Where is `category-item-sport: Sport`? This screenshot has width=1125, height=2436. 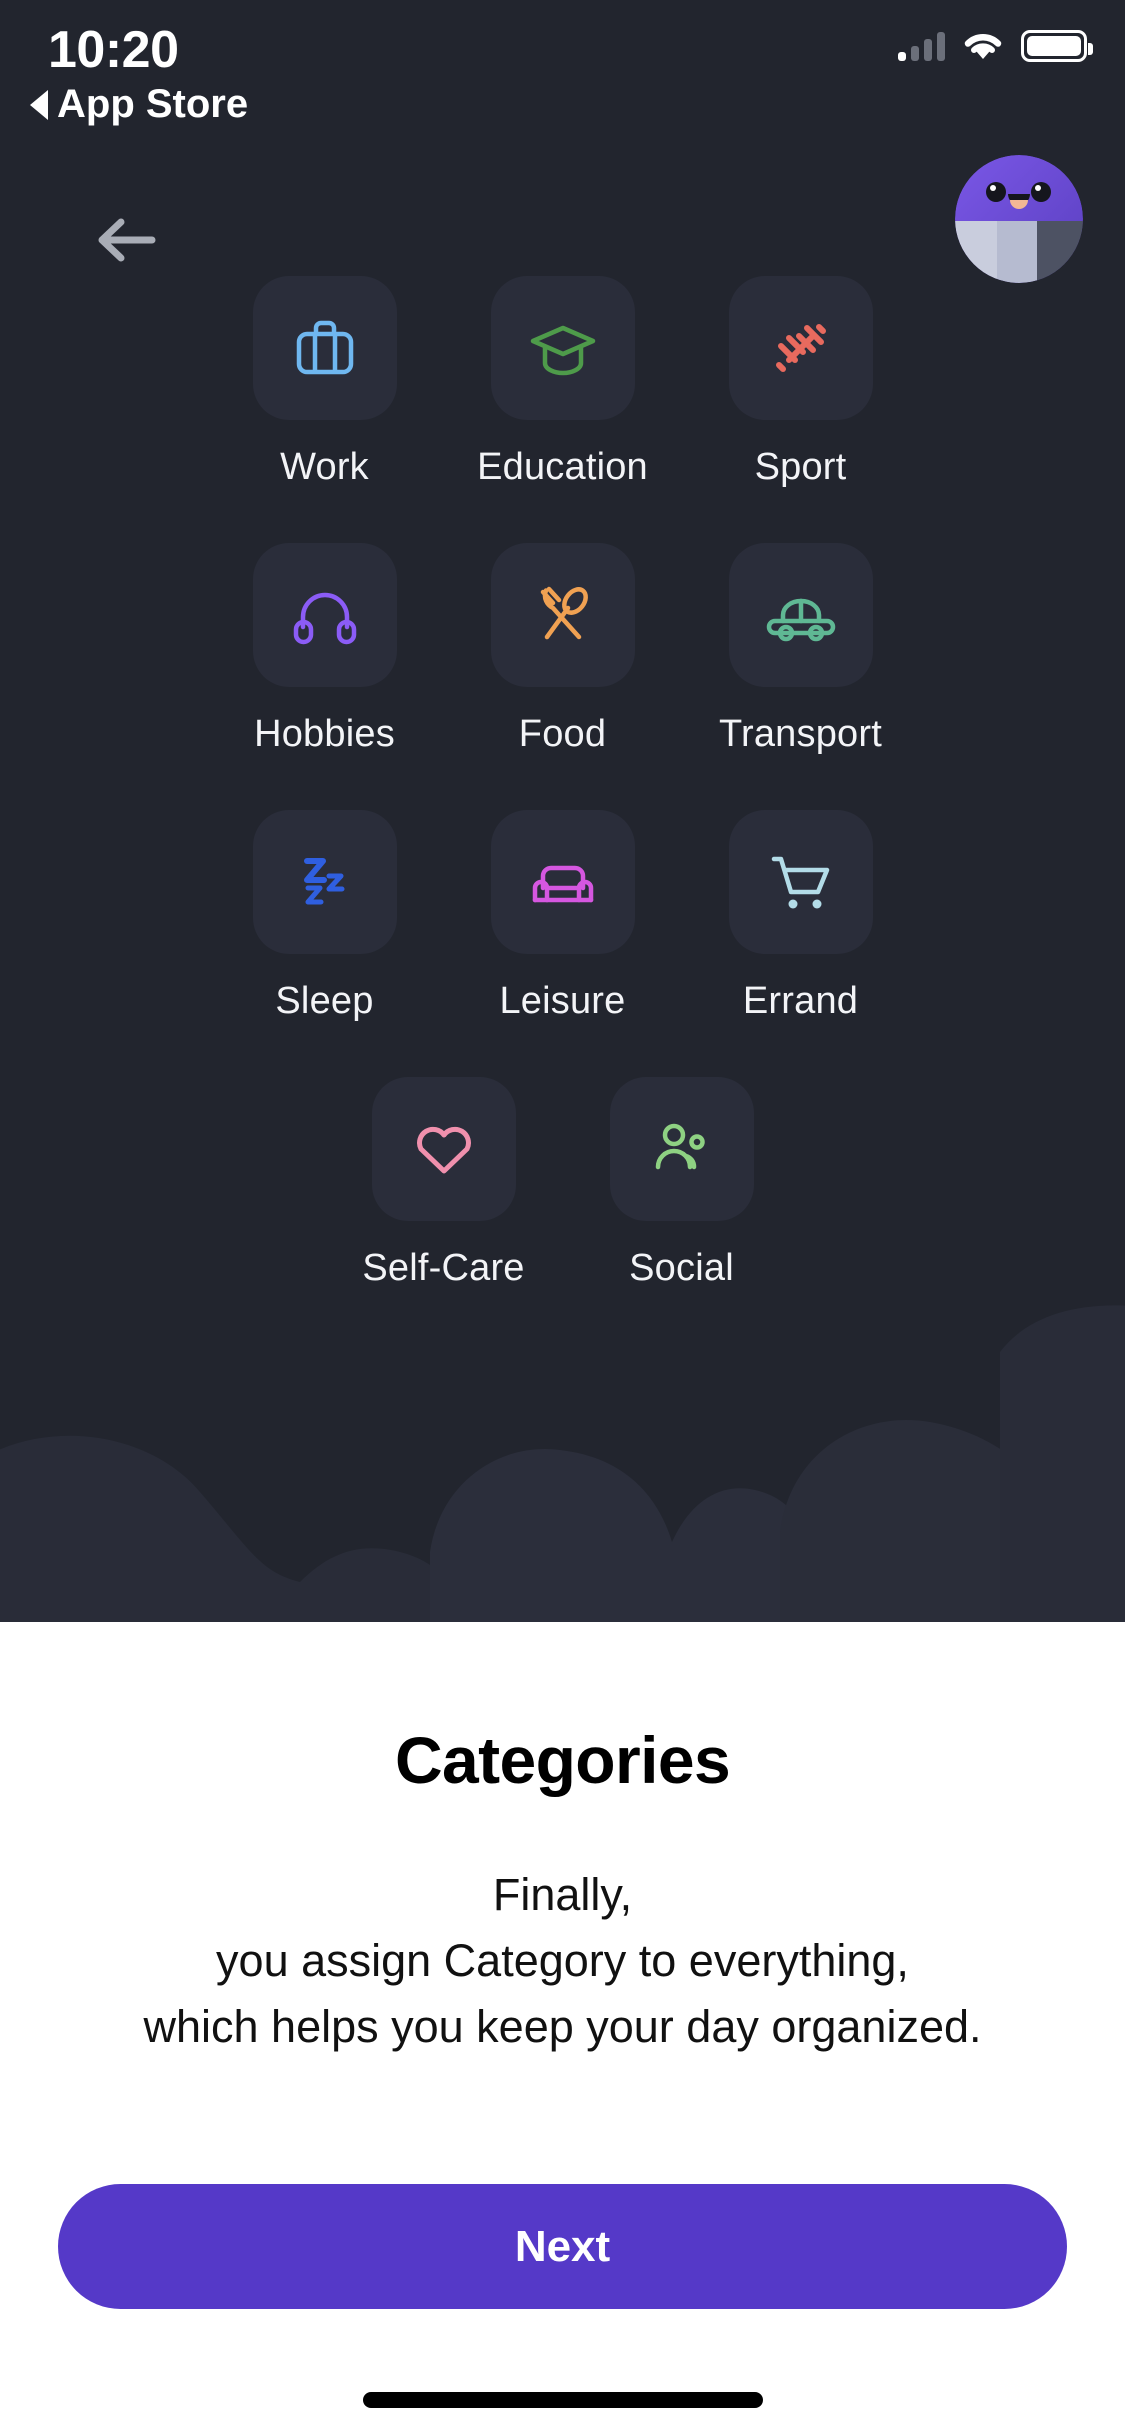
category-item-sport: Sport is located at coordinates (801, 382).